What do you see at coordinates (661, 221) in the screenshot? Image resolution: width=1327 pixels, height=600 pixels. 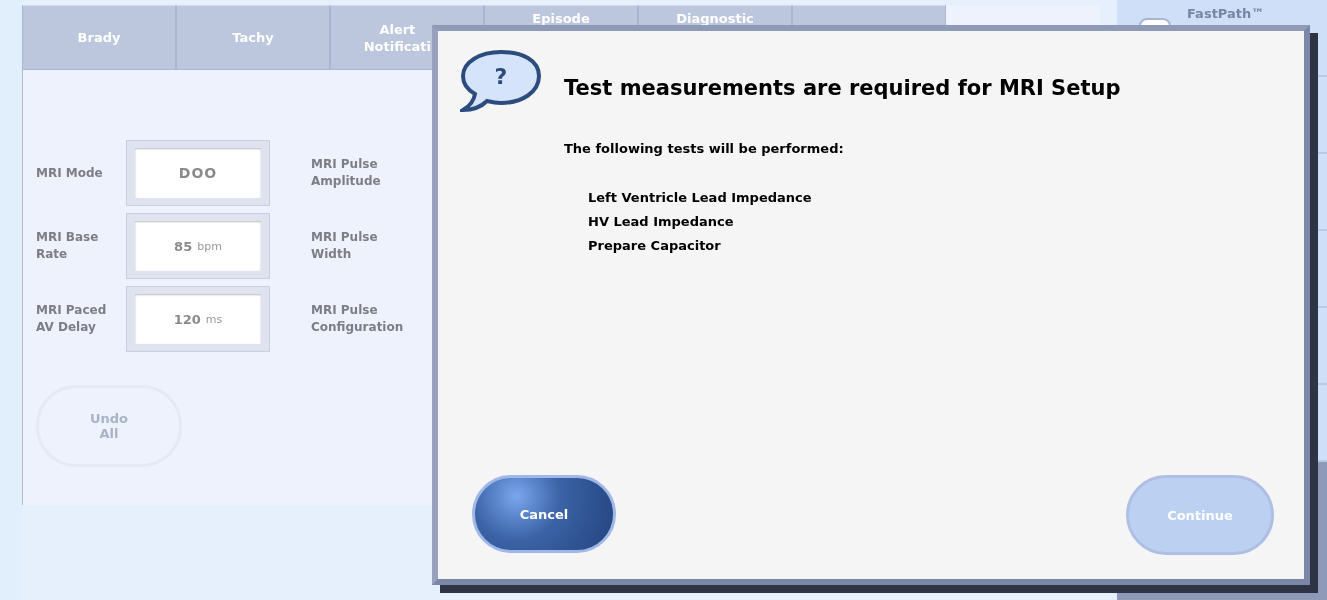 I see `test-item: HV Lead Impedance` at bounding box center [661, 221].